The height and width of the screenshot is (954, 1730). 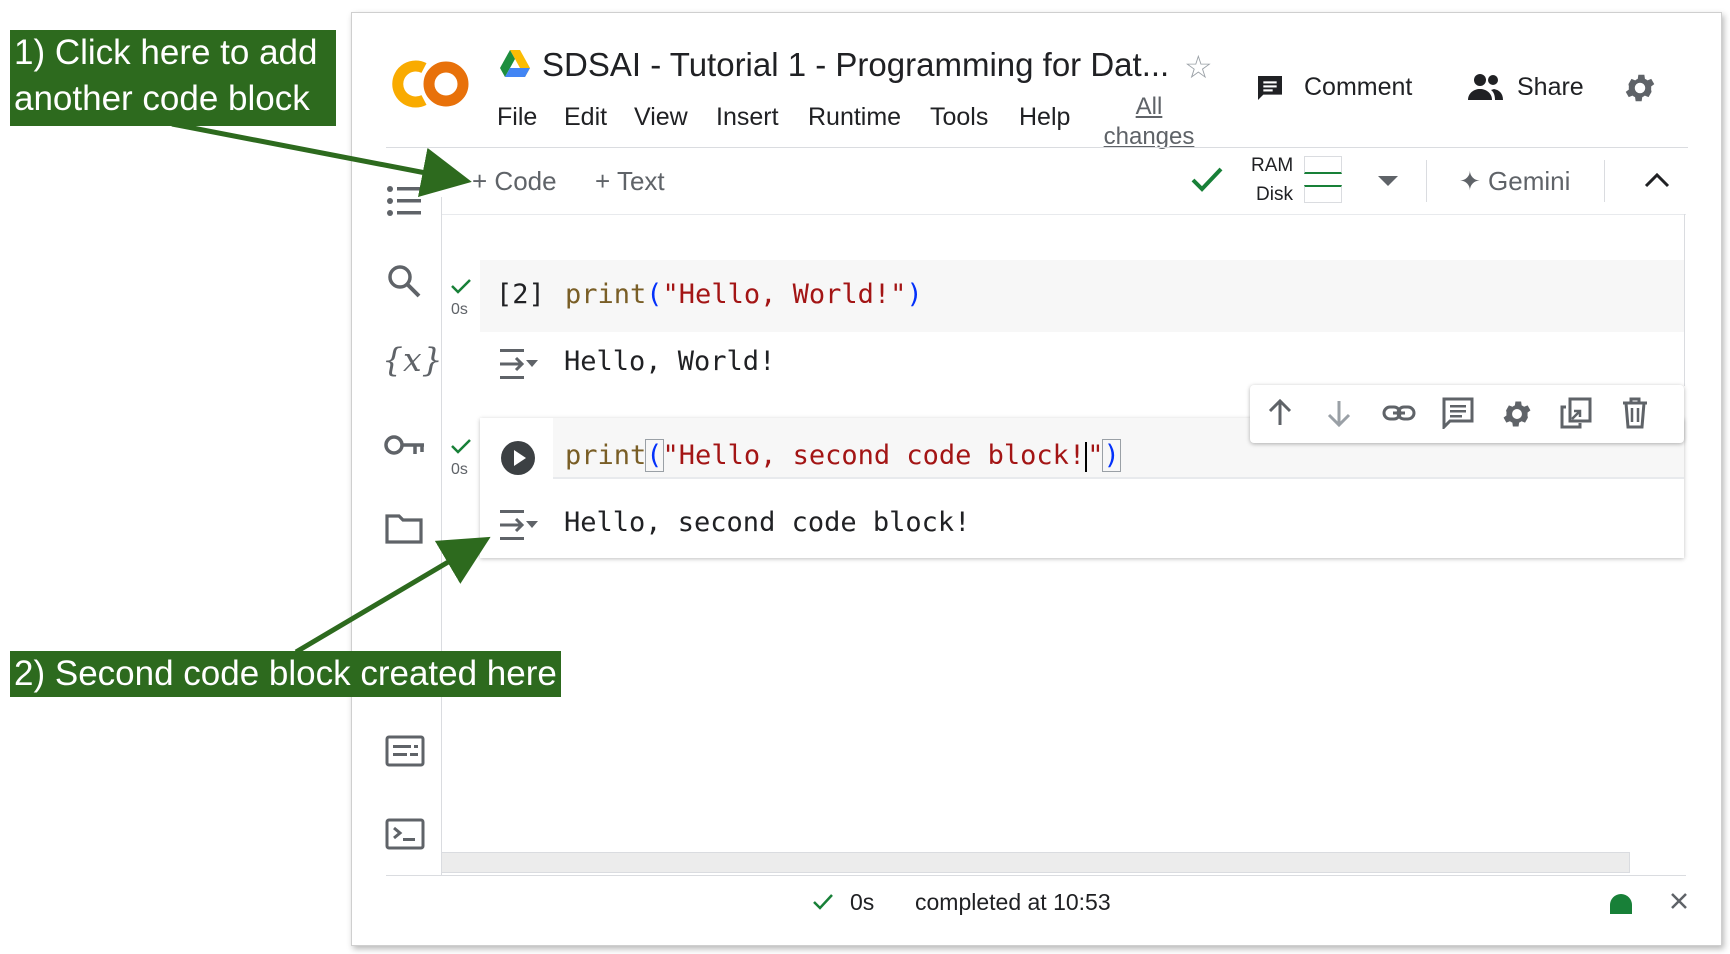 What do you see at coordinates (392, 595) in the screenshot?
I see `arrow-to-second-cell` at bounding box center [392, 595].